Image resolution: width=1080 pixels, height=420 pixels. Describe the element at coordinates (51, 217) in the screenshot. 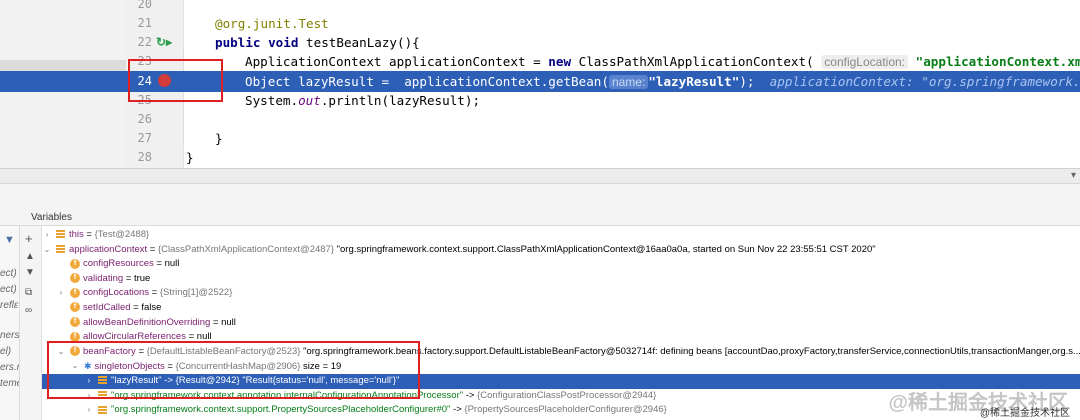

I see `variables-title: Variables` at that location.